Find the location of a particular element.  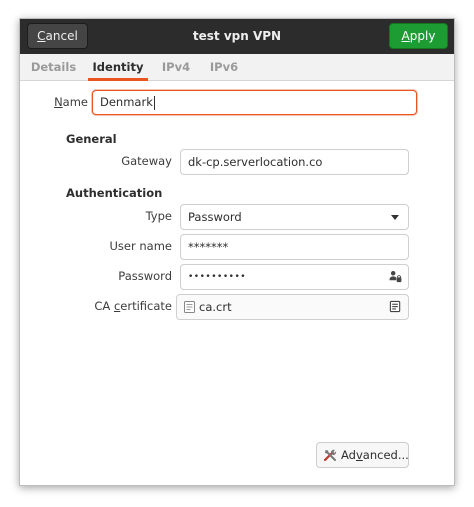

authentication-heading: Authentication is located at coordinates (114, 193).